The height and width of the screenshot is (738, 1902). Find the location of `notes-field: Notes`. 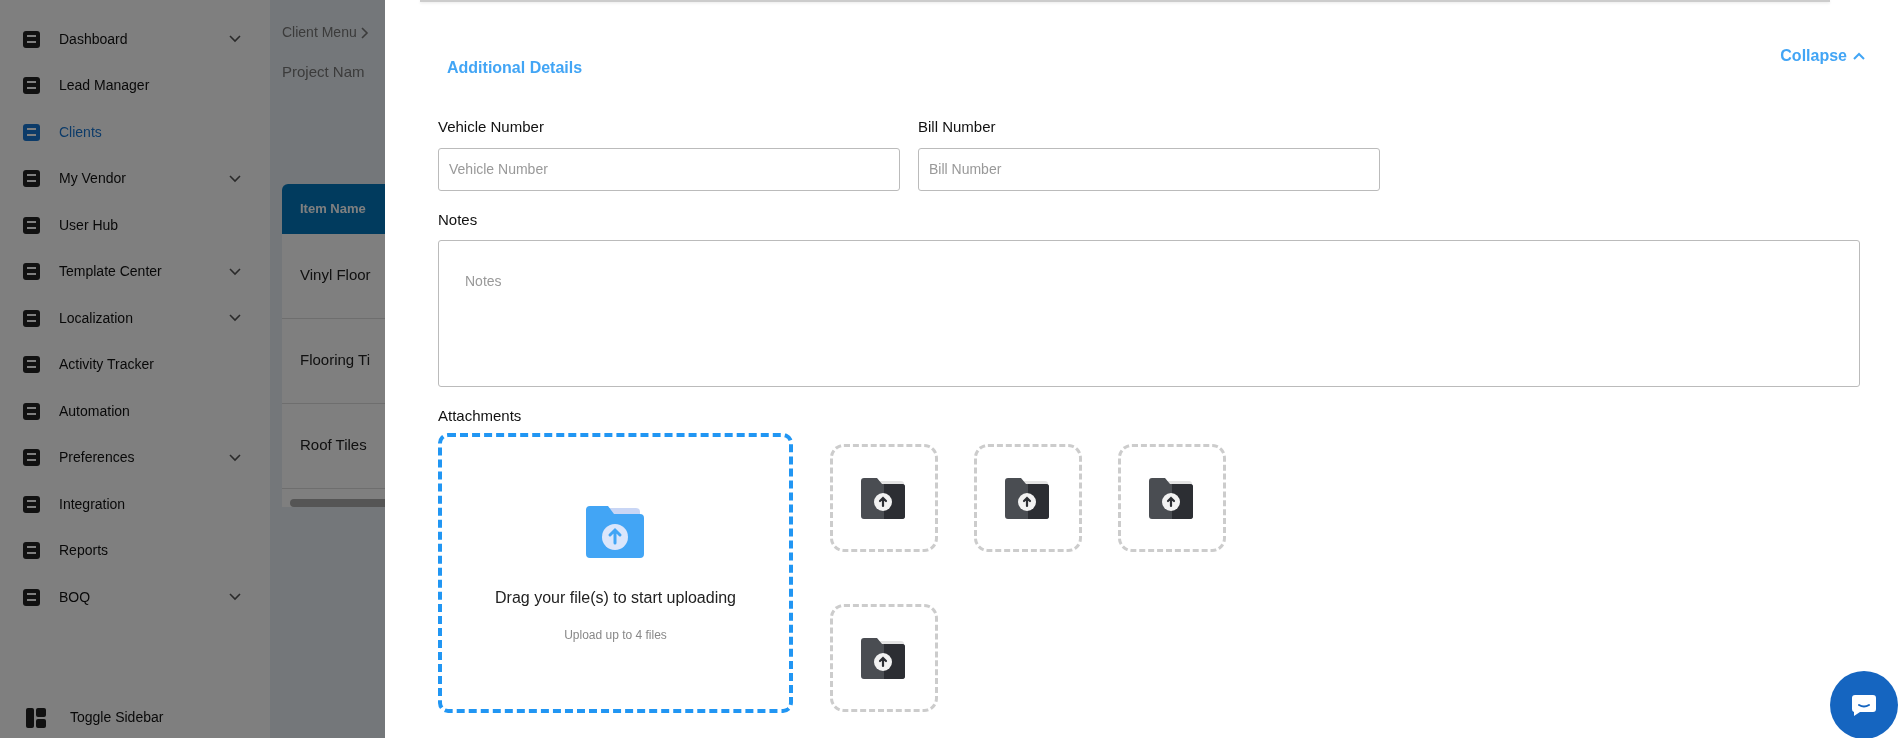

notes-field: Notes is located at coordinates (1149, 313).